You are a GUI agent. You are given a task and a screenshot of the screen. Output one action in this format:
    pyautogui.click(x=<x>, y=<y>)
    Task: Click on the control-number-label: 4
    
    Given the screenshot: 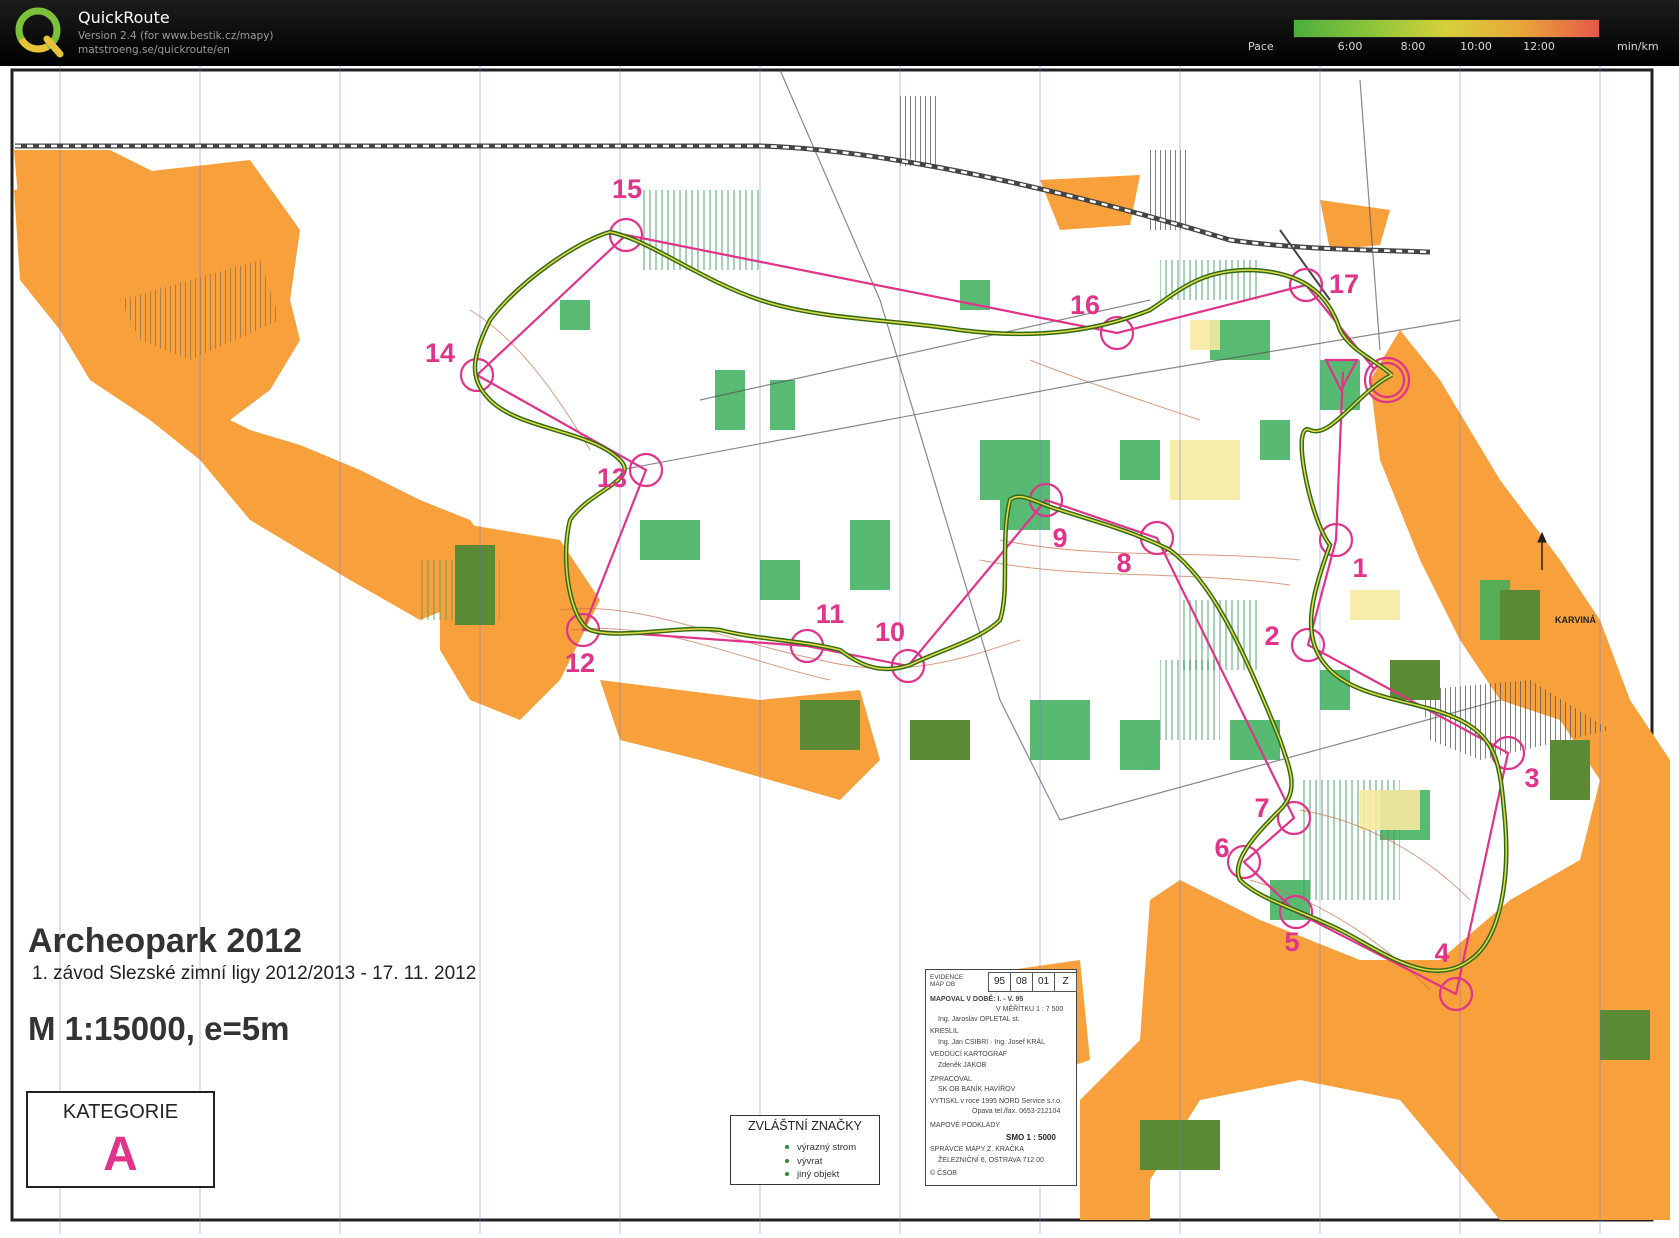 What is the action you would take?
    pyautogui.click(x=1441, y=953)
    